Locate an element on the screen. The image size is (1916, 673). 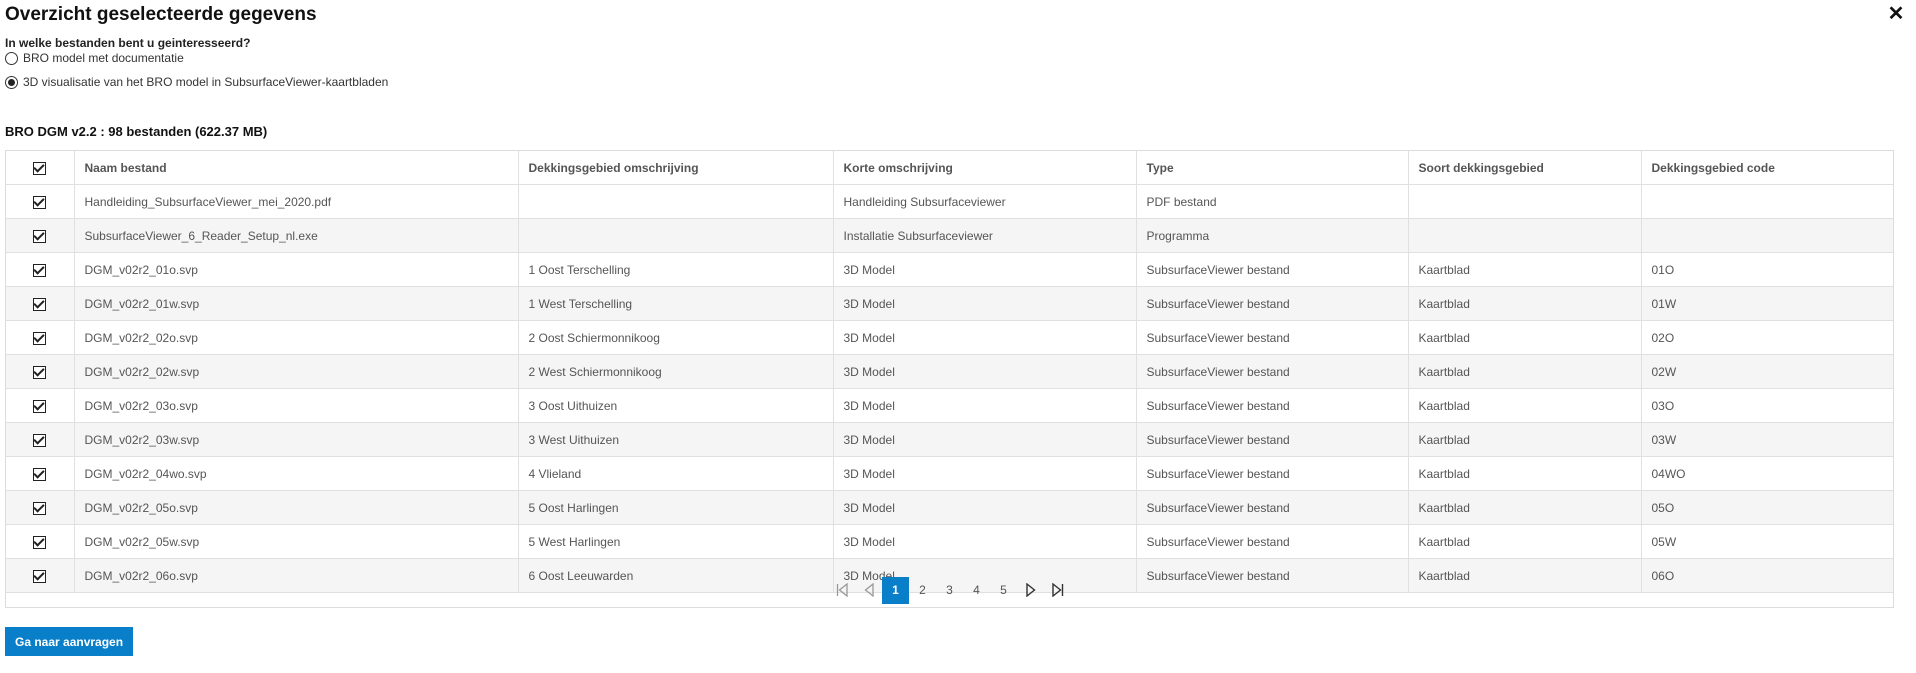
column-header-type: Type is located at coordinates (1272, 168).